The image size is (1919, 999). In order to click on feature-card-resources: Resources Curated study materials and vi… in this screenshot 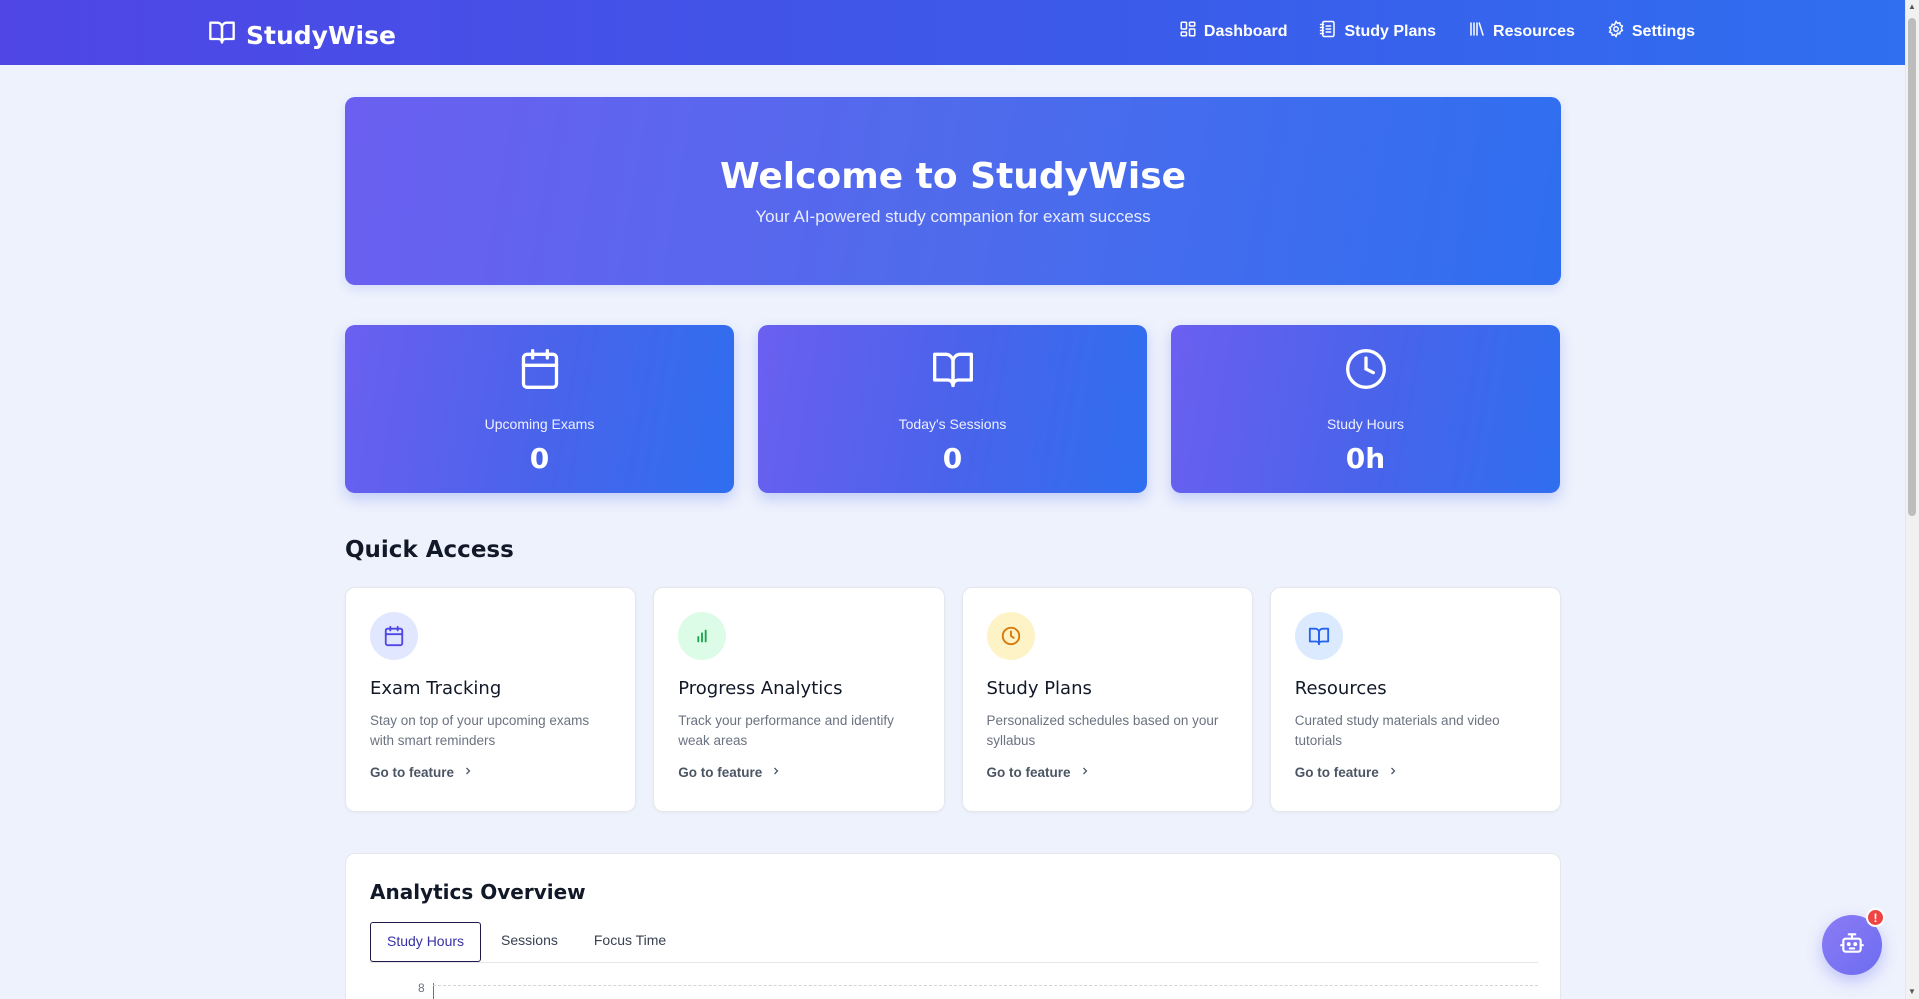, I will do `click(1415, 699)`.